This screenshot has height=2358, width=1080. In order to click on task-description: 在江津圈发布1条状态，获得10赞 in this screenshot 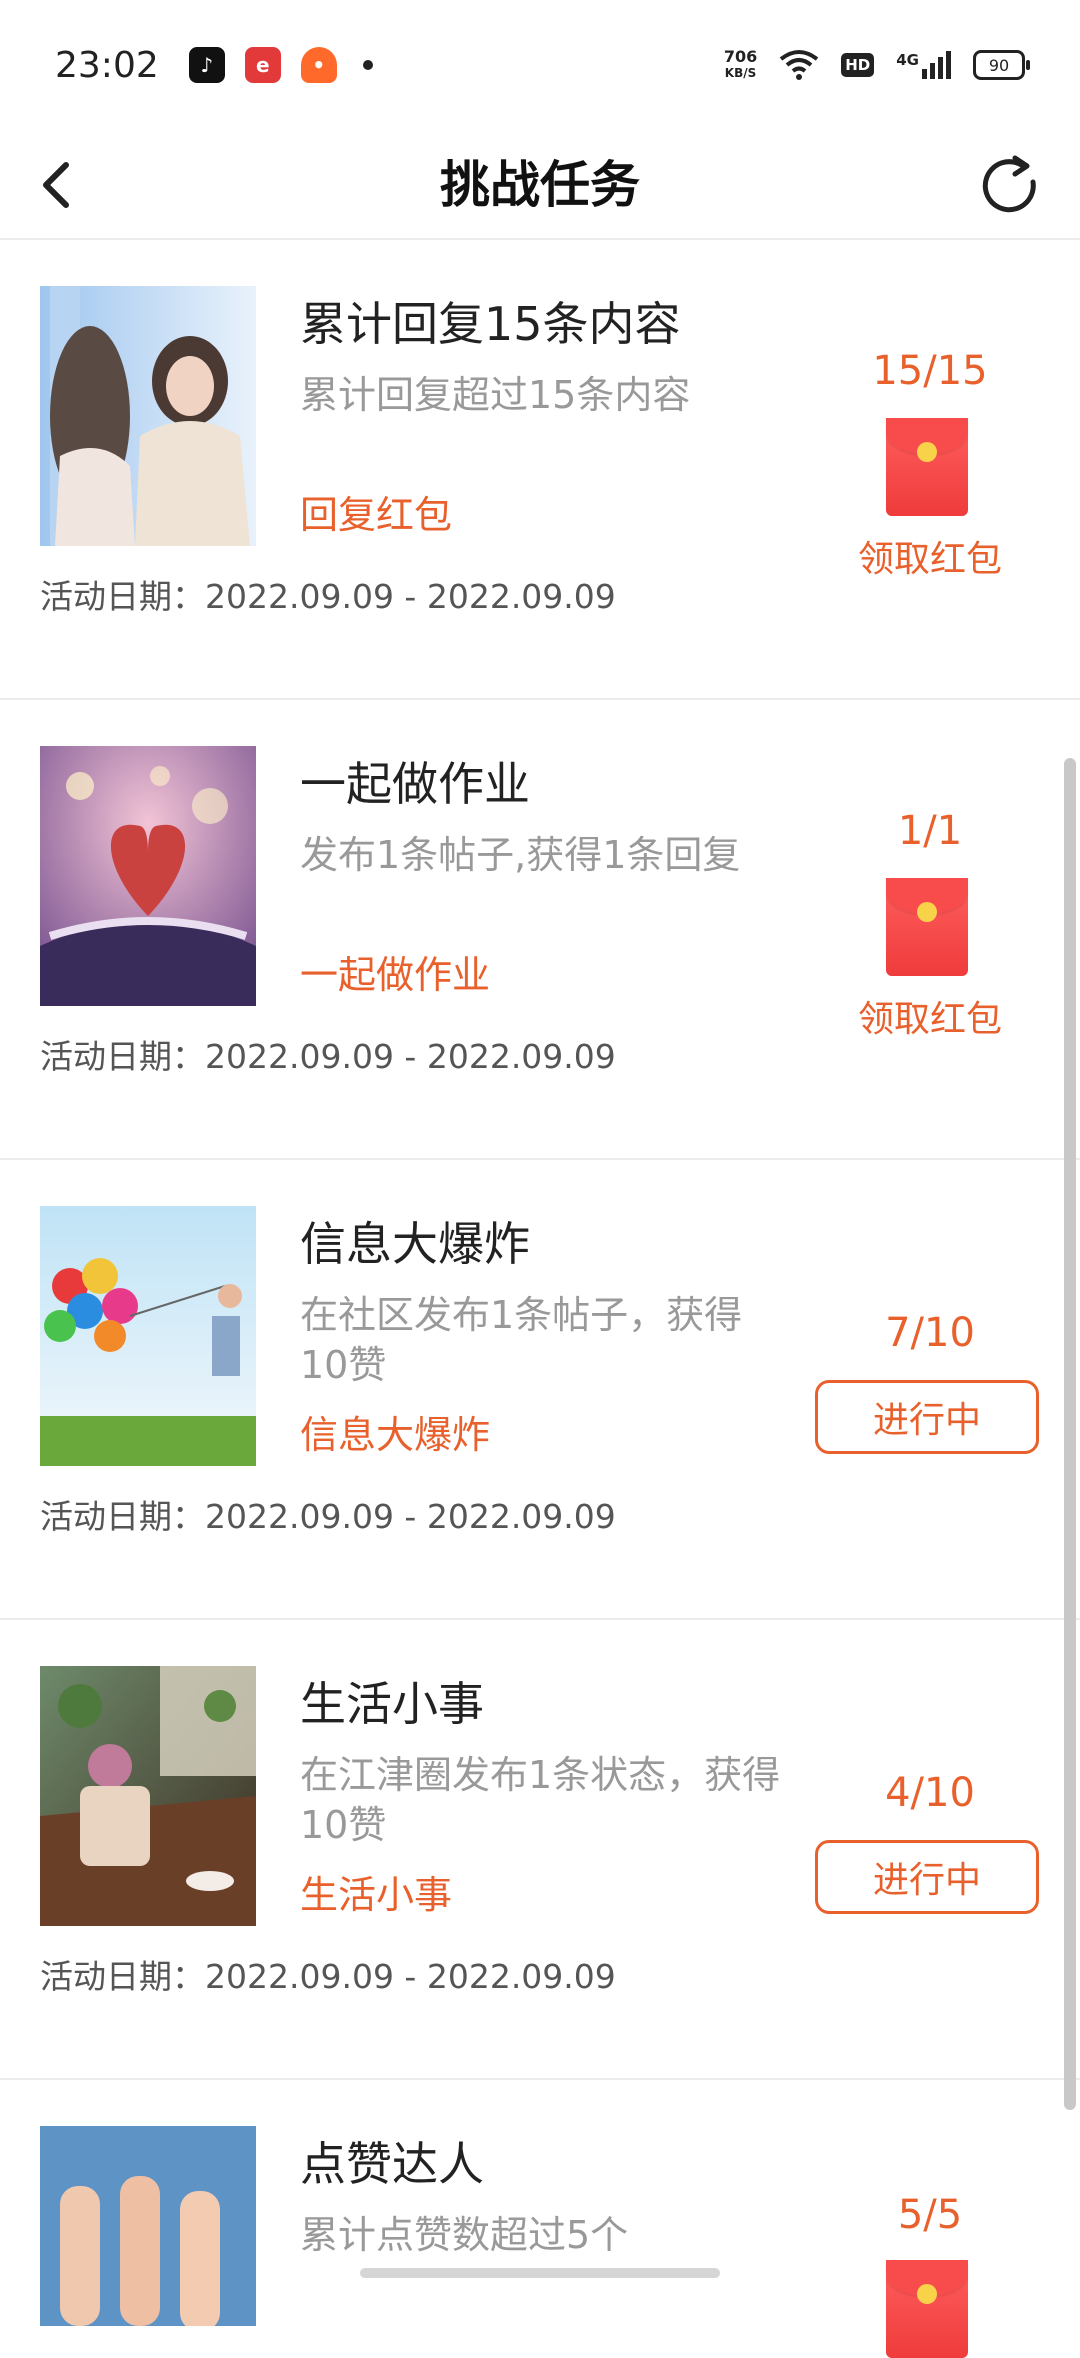, I will do `click(540, 1800)`.